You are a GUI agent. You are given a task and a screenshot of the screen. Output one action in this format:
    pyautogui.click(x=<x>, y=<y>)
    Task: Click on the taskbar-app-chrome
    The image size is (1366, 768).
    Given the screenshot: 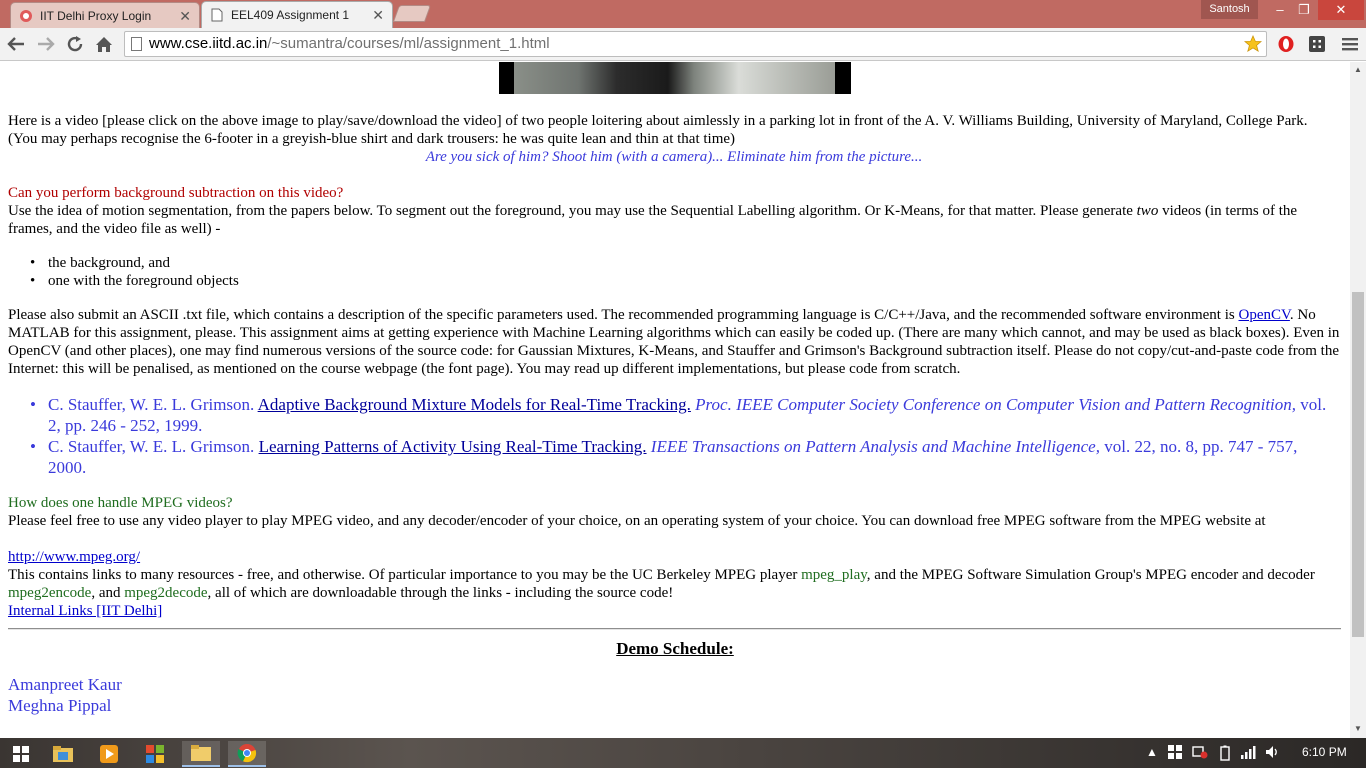 What is the action you would take?
    pyautogui.click(x=247, y=754)
    